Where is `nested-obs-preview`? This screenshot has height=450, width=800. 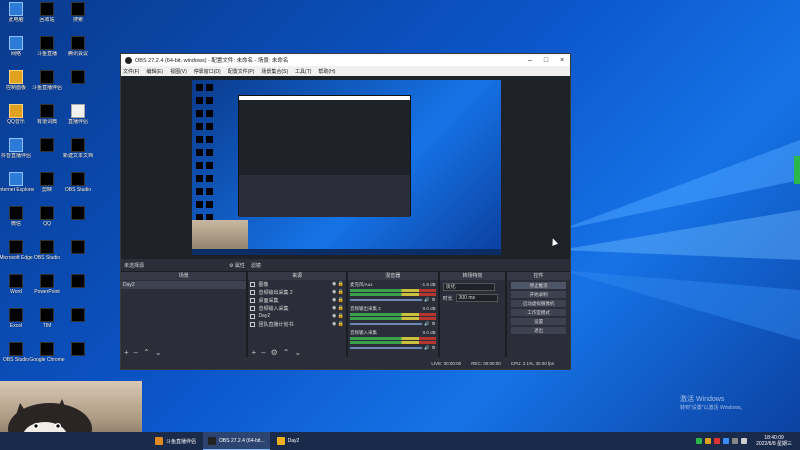 nested-obs-preview is located at coordinates (324, 156).